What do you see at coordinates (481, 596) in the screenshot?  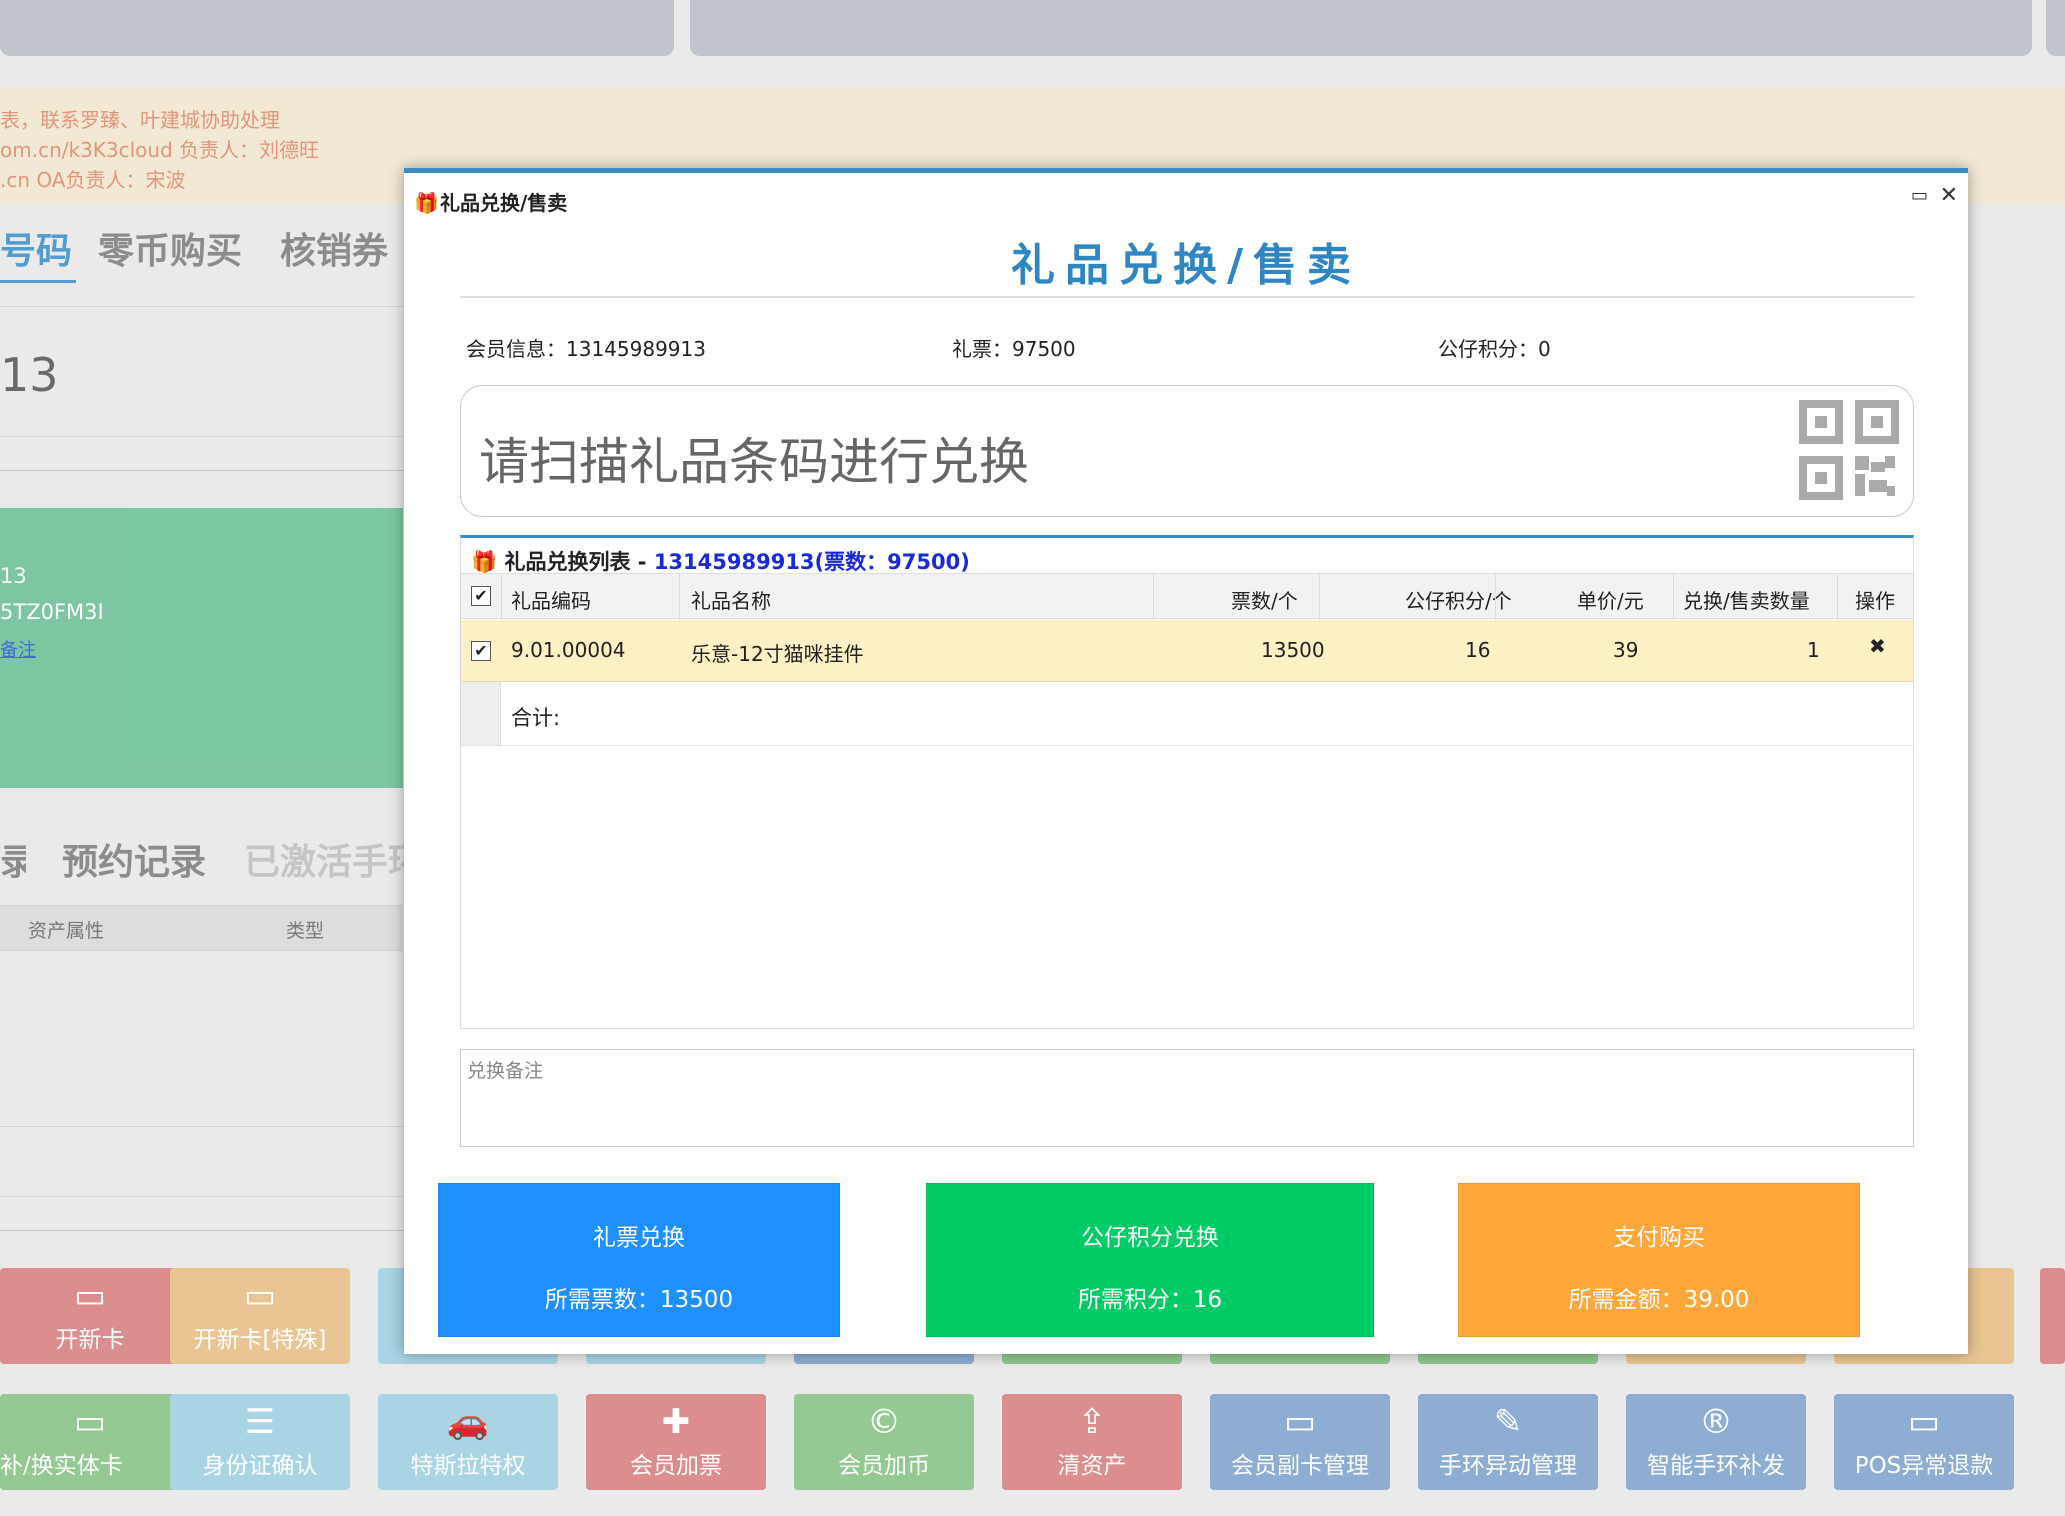 I see `select-all-checkbox: ✔` at bounding box center [481, 596].